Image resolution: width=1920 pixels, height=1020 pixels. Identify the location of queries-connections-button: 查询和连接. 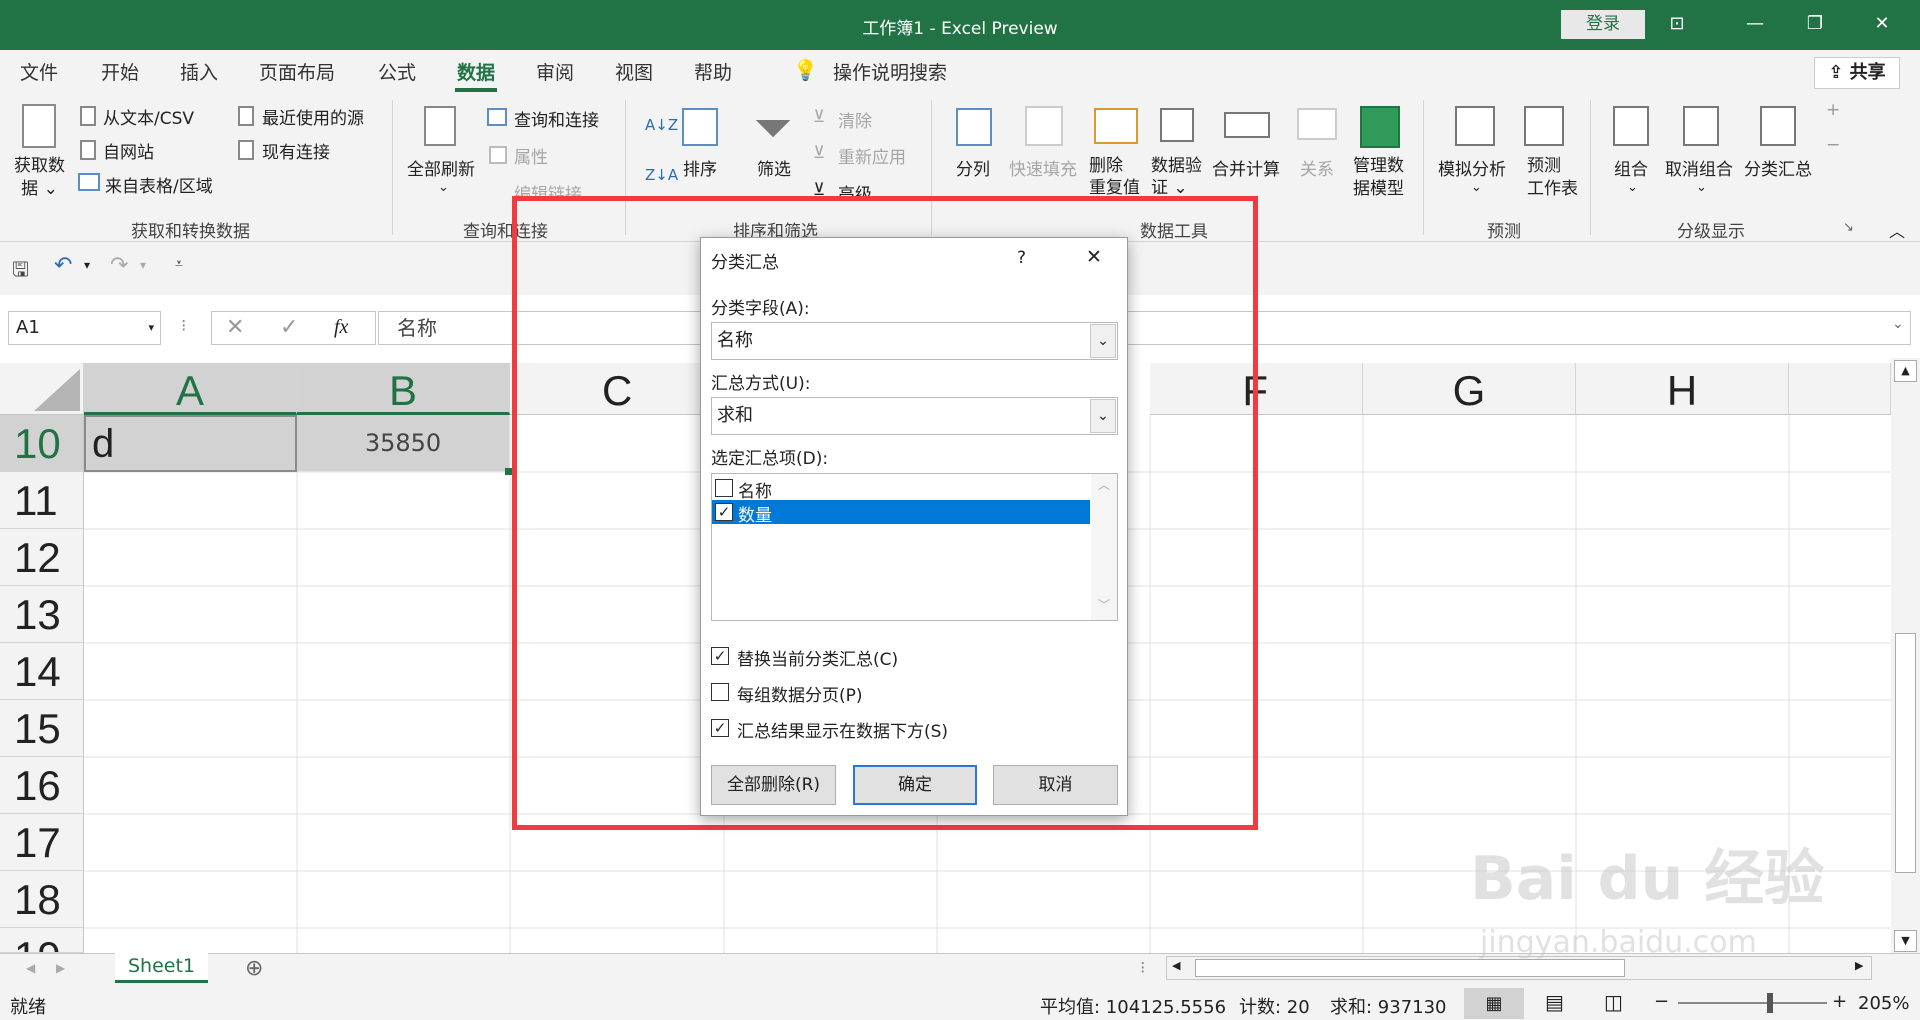
(556, 118).